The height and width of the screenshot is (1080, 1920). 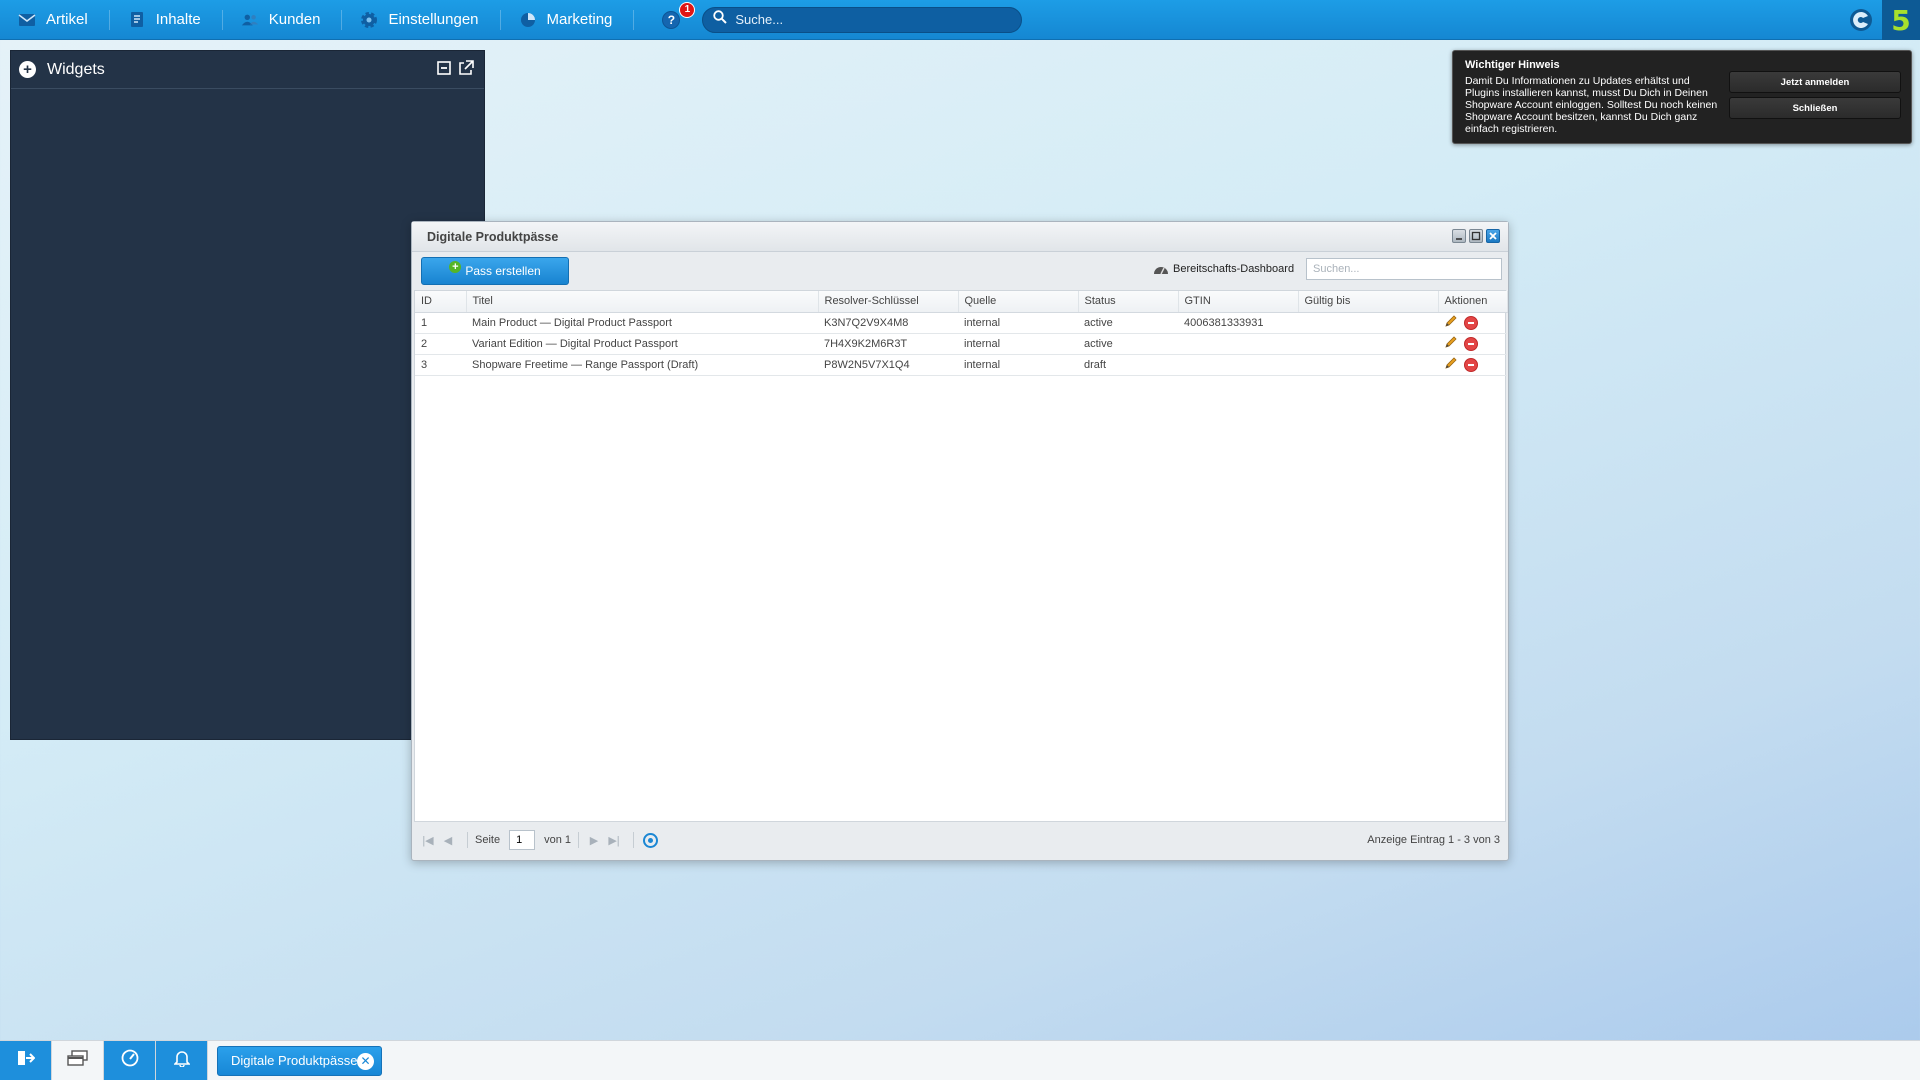 I want to click on column-header-gtin: GTIN, so click(x=1238, y=302).